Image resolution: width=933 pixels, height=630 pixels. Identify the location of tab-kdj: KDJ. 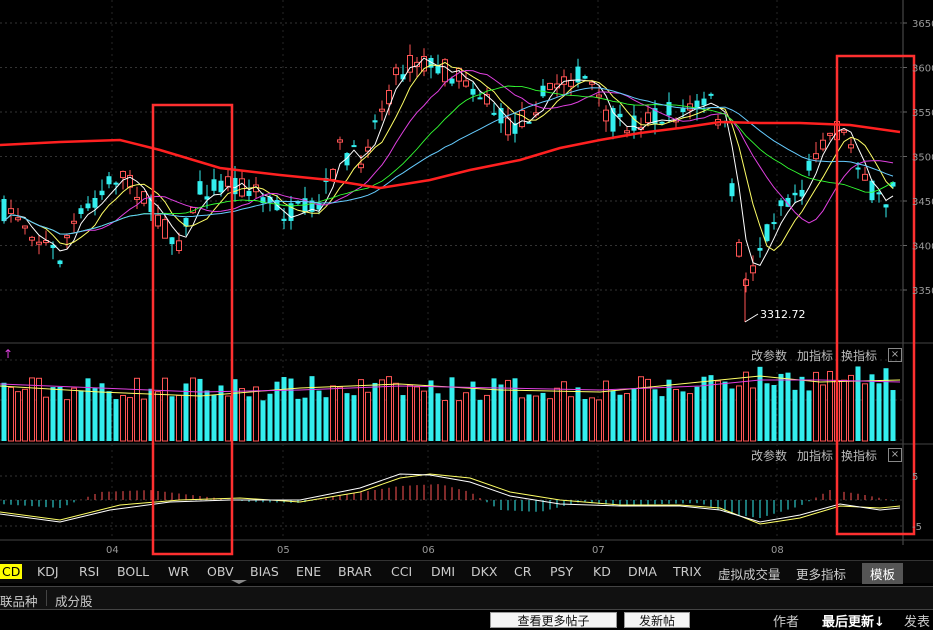
(48, 571).